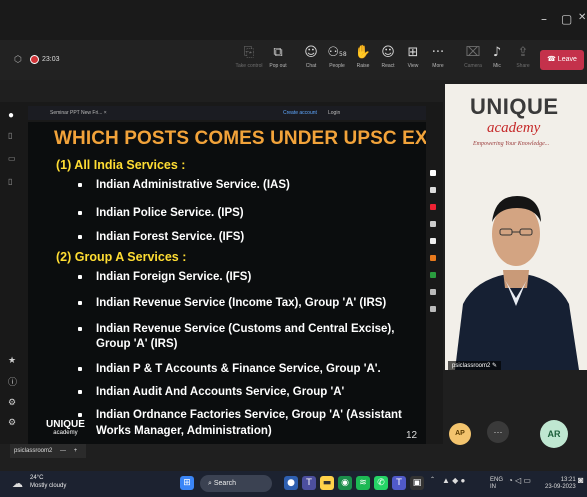 This screenshot has width=587, height=497. What do you see at coordinates (434, 246) in the screenshot?
I see `slide-side-icons` at bounding box center [434, 246].